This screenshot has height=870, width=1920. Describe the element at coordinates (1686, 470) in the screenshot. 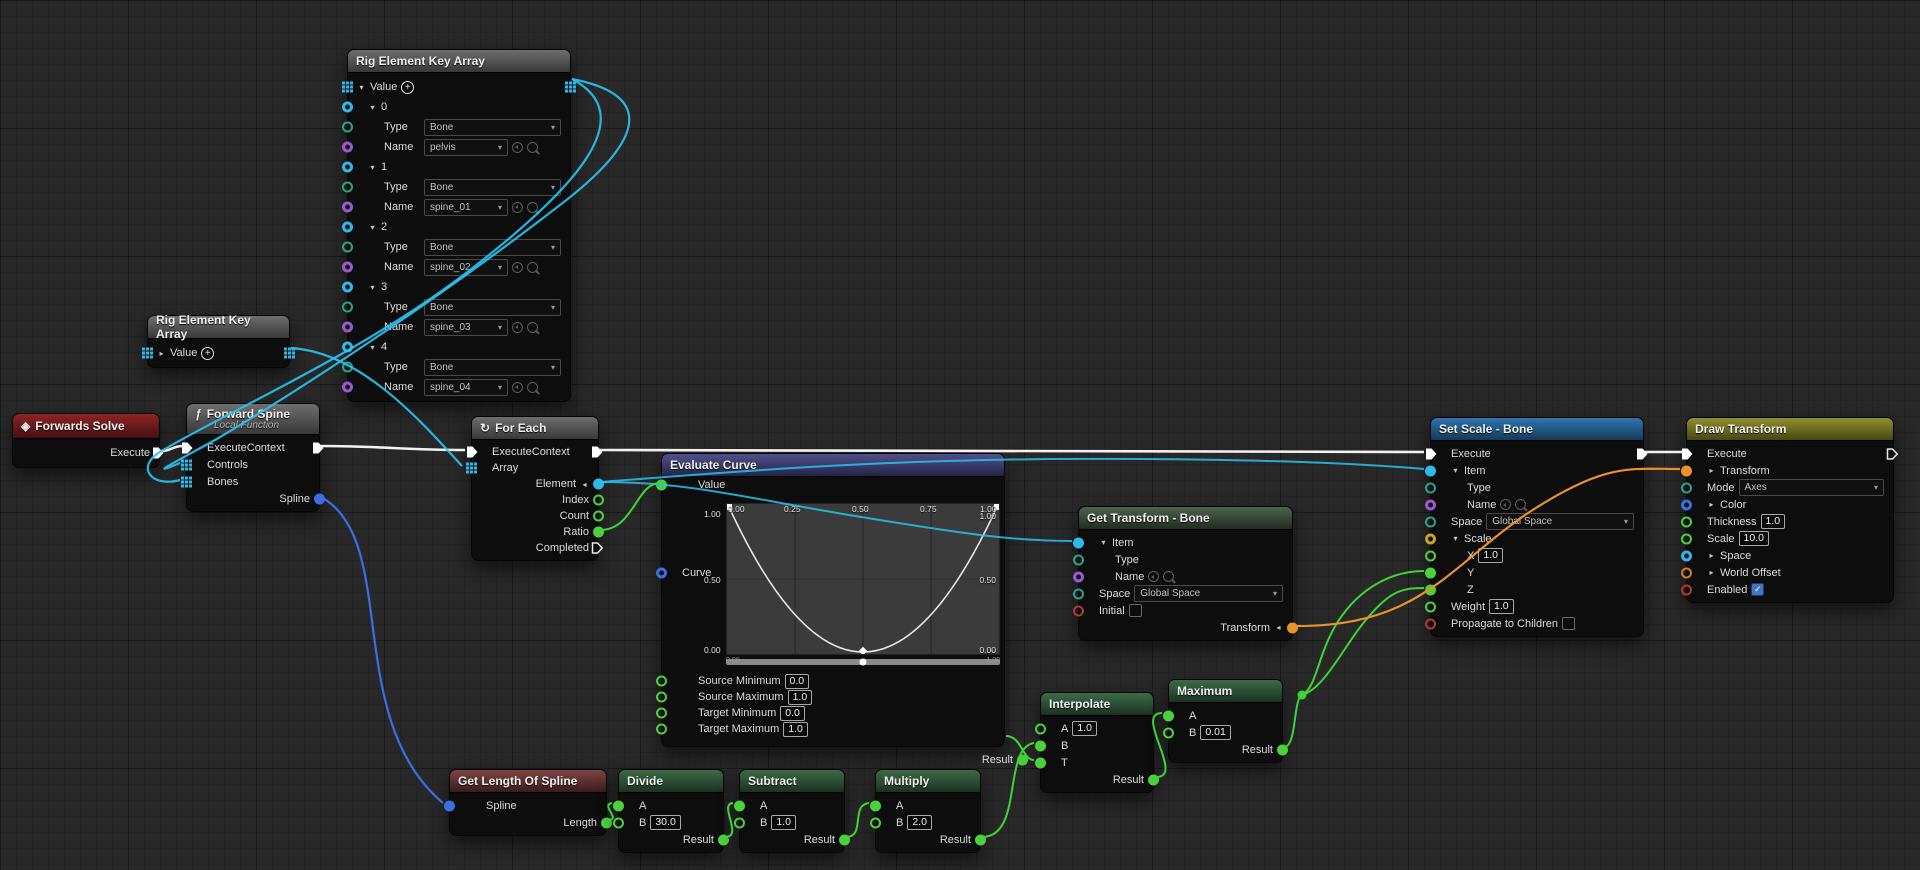

I see `transform-in-pin` at that location.